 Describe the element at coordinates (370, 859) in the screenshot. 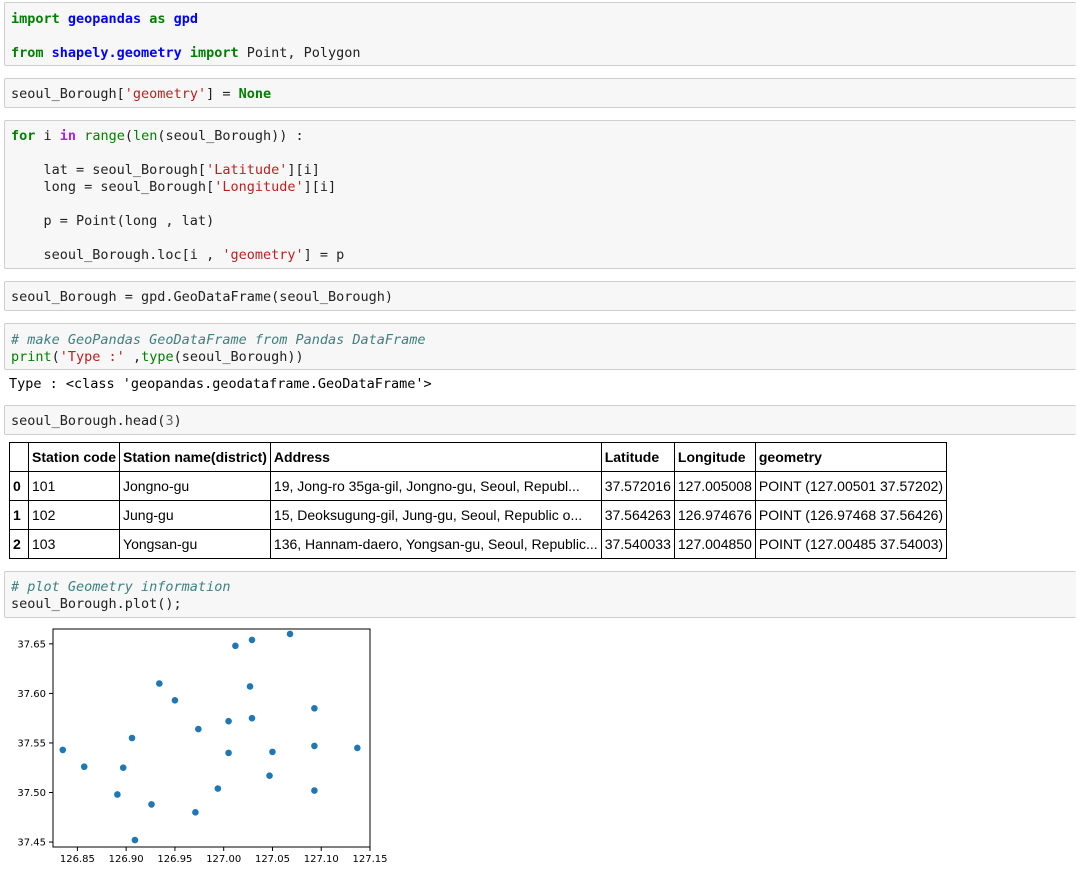

I see `x-tick-label: 127.15` at that location.